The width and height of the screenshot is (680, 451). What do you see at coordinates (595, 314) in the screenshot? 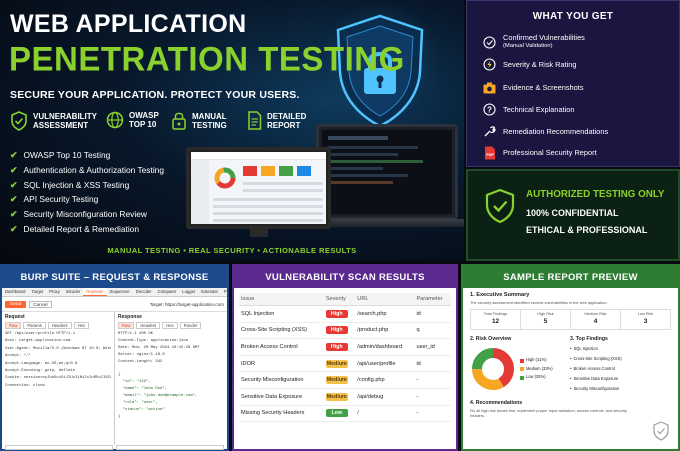
I see `stat-label: Medium Risk` at bounding box center [595, 314].